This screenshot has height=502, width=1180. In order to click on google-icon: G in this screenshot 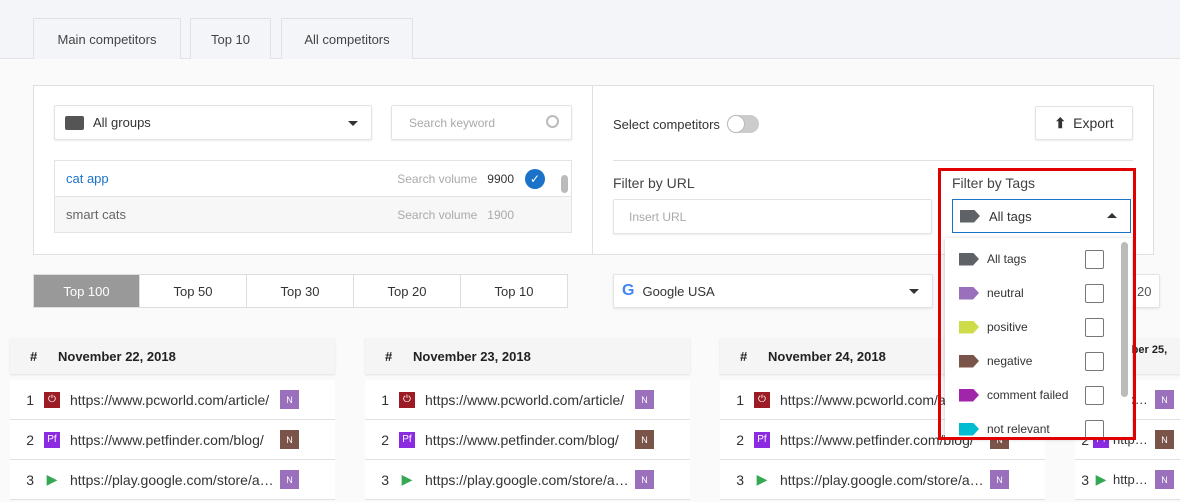, I will do `click(628, 290)`.